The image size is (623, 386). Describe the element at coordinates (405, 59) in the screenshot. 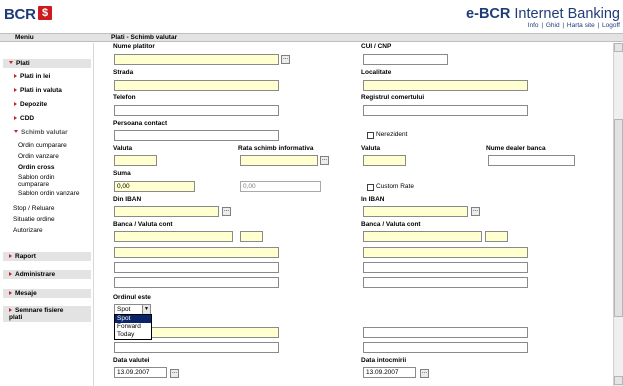

I see `cui-cnp-field` at that location.